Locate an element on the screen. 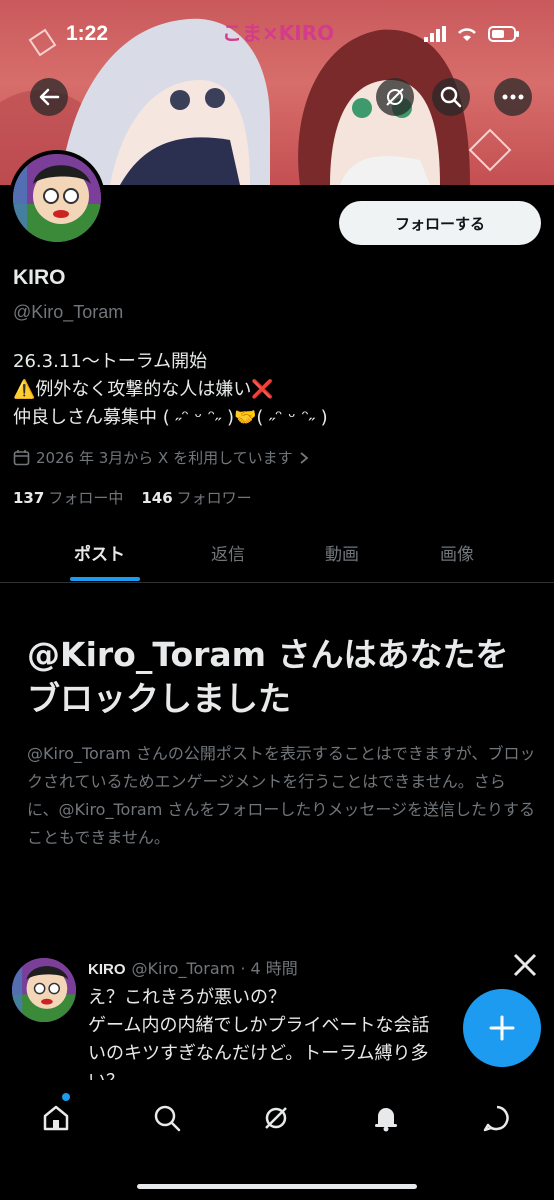 Image resolution: width=554 pixels, height=1200 pixels. back-arrow-icon is located at coordinates (49, 97).